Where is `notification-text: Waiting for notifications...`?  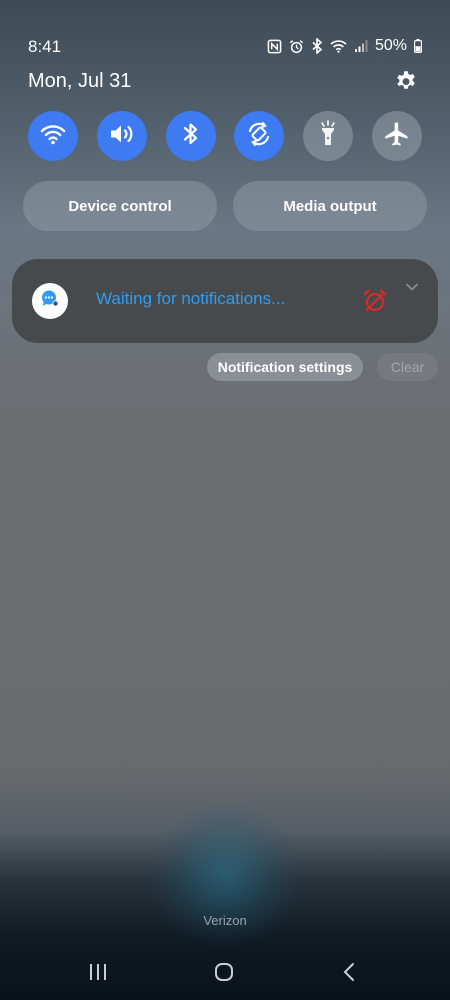
notification-text: Waiting for notifications... is located at coordinates (191, 298).